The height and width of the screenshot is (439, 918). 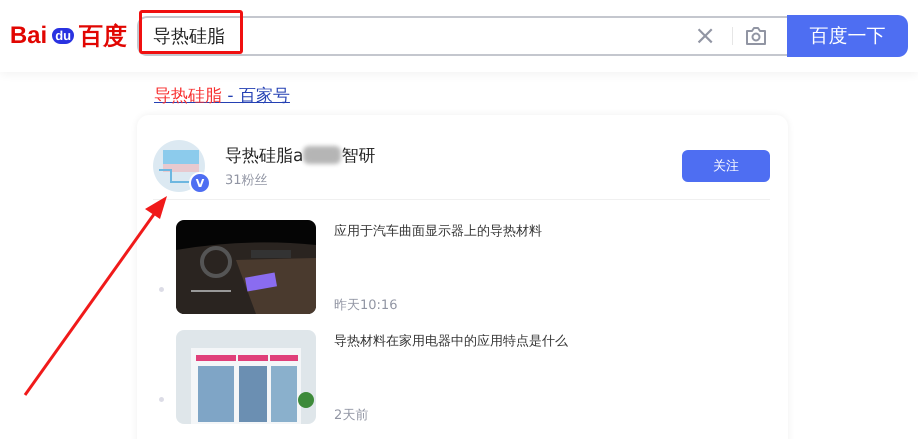 What do you see at coordinates (247, 180) in the screenshot?
I see `fan-count: 31粉丝` at bounding box center [247, 180].